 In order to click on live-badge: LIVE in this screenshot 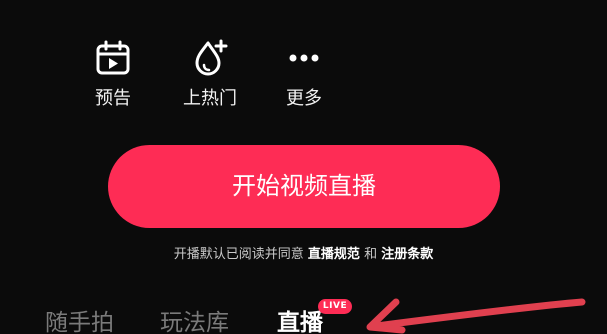, I will do `click(335, 306)`.